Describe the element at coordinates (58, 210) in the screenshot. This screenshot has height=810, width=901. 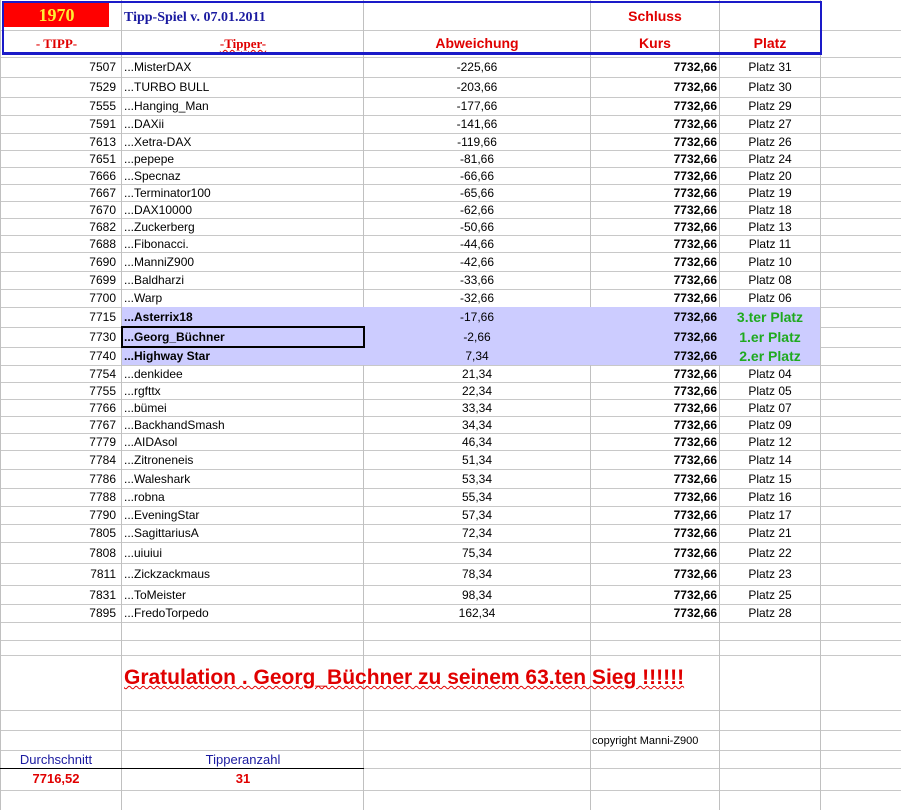
I see `cell-tipp: 7670` at that location.